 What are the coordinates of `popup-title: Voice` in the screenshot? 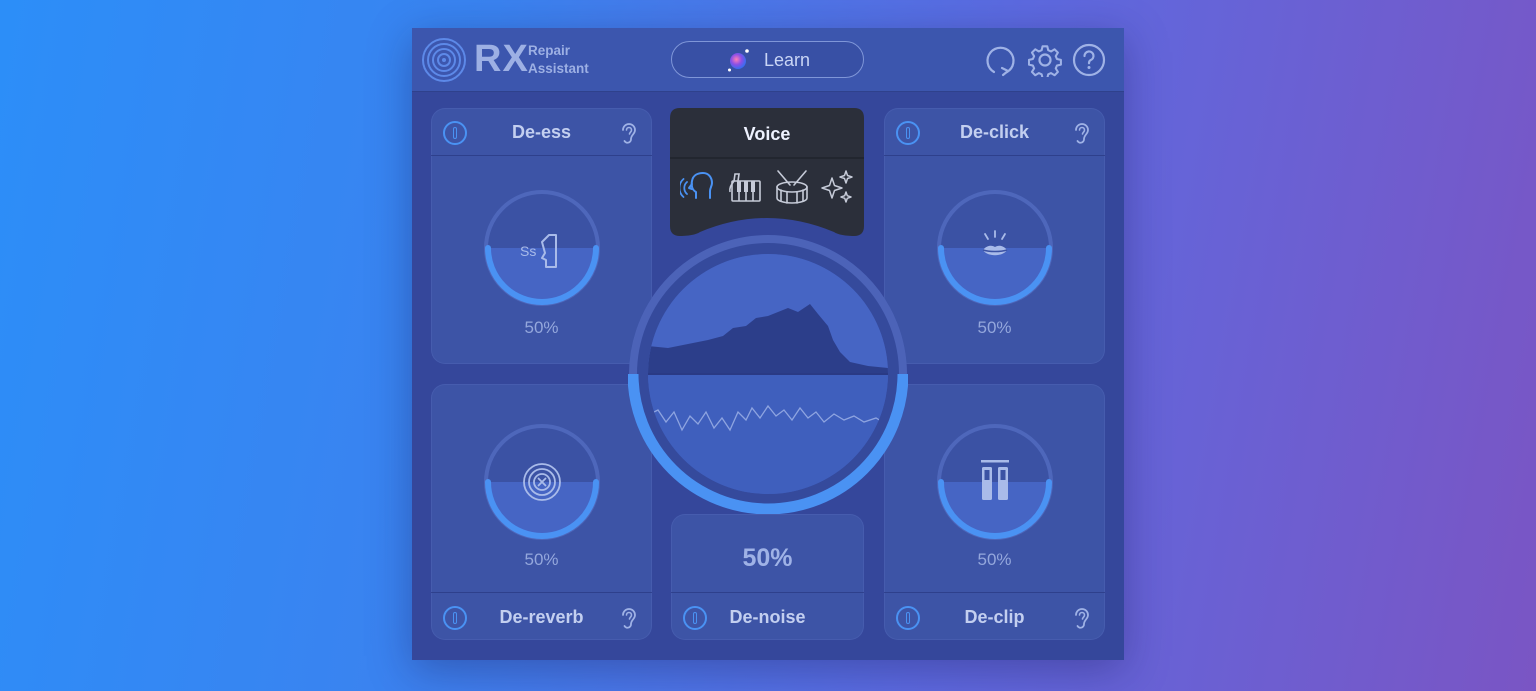 It's located at (767, 134).